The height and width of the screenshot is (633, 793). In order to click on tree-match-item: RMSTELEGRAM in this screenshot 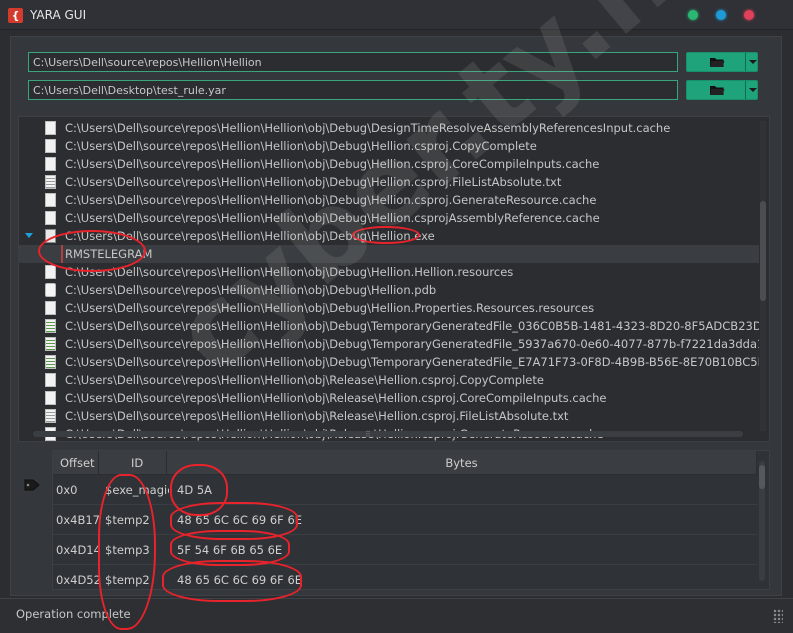, I will do `click(389, 254)`.